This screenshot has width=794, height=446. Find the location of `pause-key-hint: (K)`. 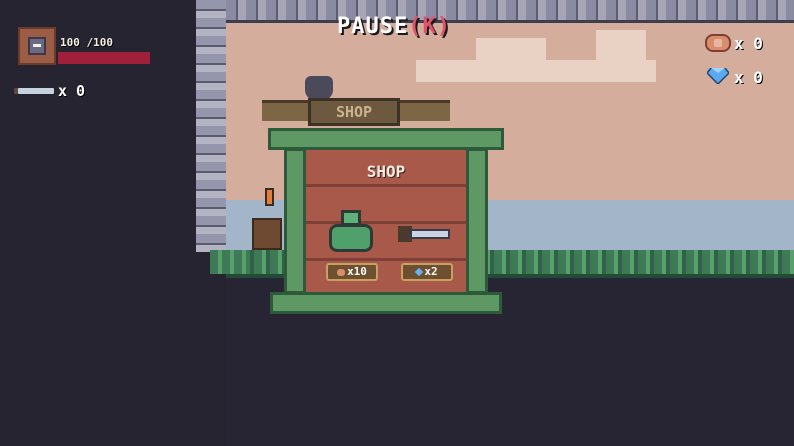

pause-key-hint: (K) is located at coordinates (429, 26).